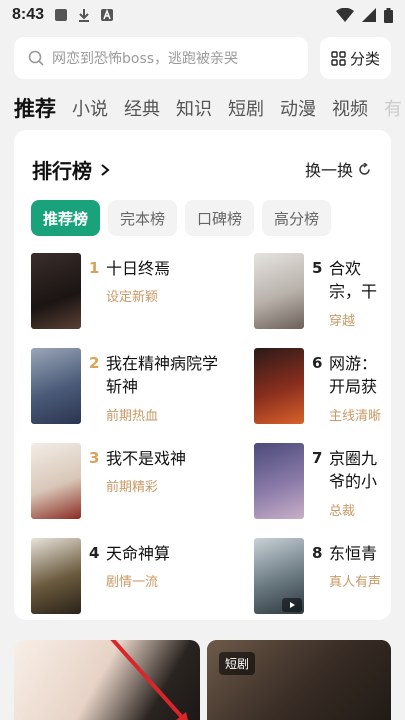 This screenshot has height=720, width=405. What do you see at coordinates (132, 297) in the screenshot?
I see `book-tag: 设定新颖` at bounding box center [132, 297].